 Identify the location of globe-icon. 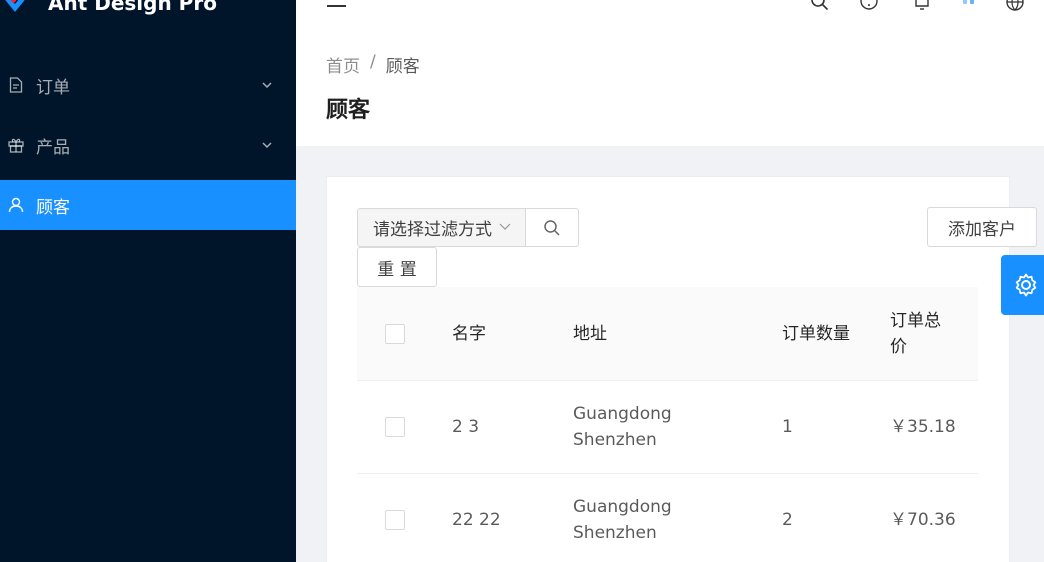
(1015, 6).